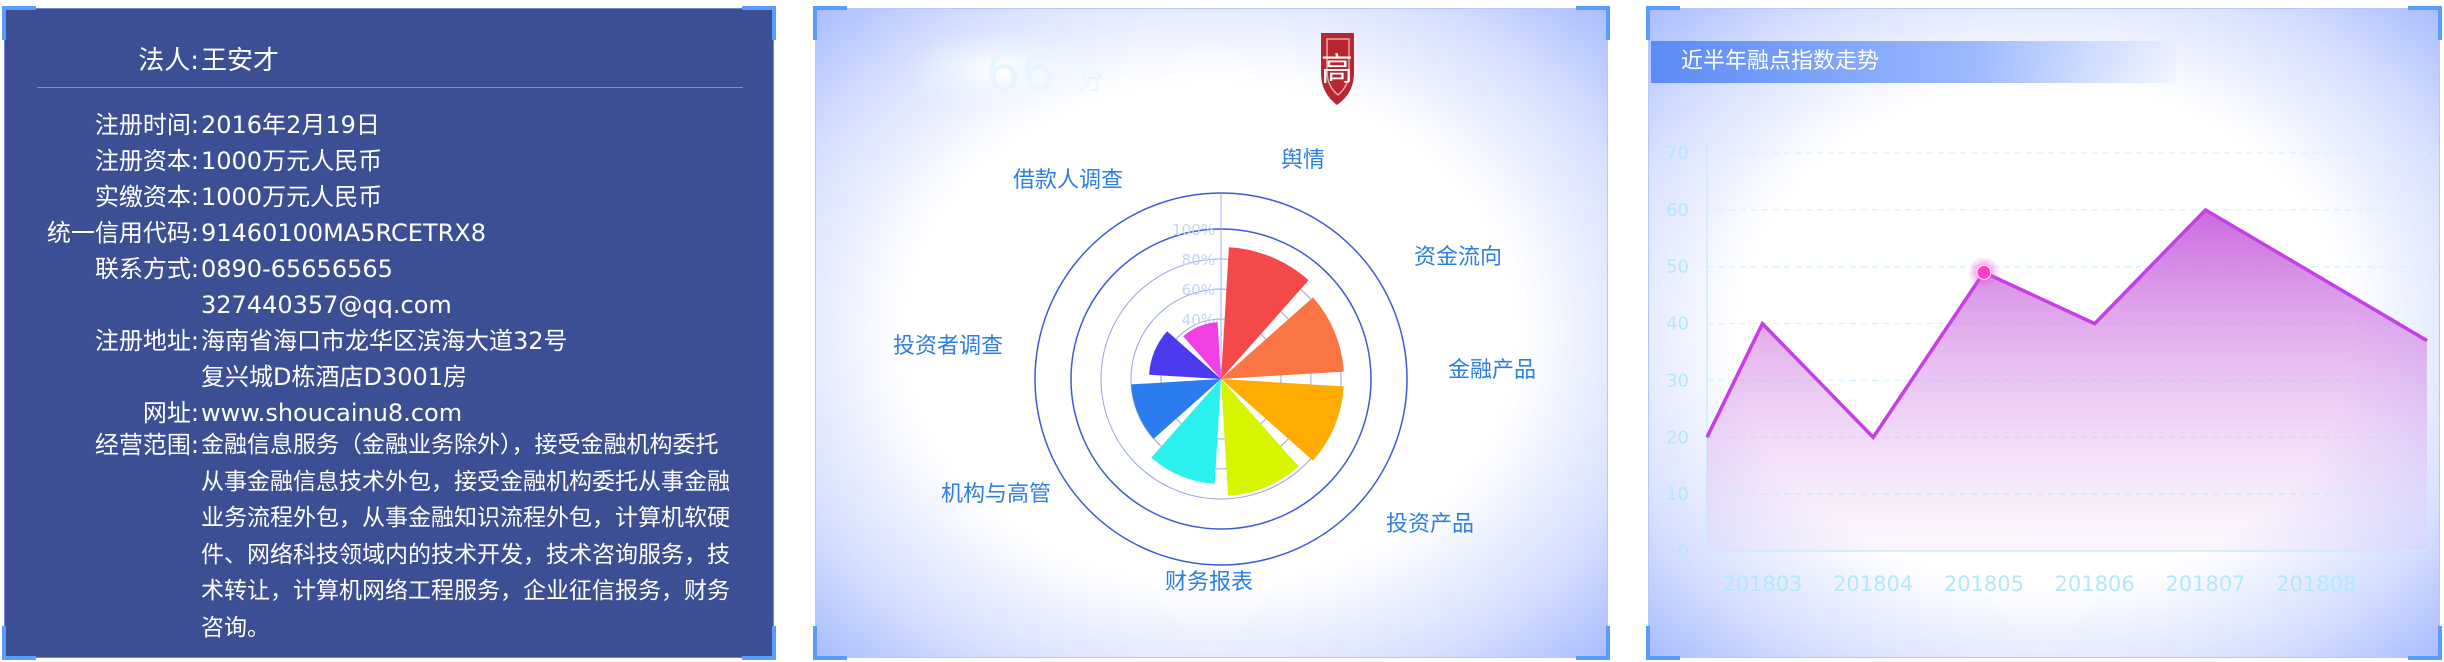 This screenshot has width=2444, height=662. Describe the element at coordinates (2095, 584) in the screenshot. I see `x-tick-label: 201806` at that location.